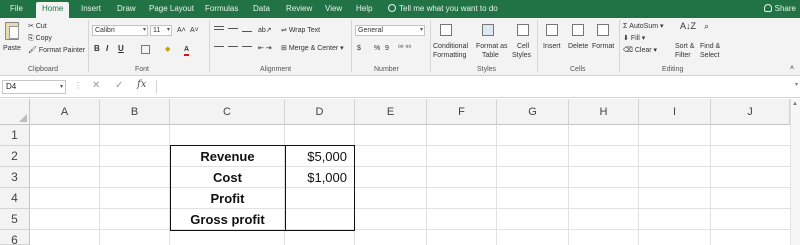 This screenshot has height=245, width=800. What do you see at coordinates (96, 85) in the screenshot?
I see `cancel-icon: ✕` at bounding box center [96, 85].